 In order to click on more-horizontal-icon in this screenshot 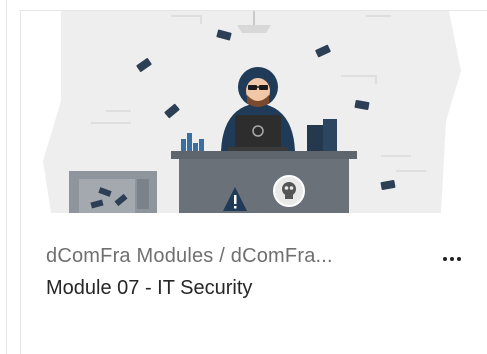, I will do `click(452, 259)`.